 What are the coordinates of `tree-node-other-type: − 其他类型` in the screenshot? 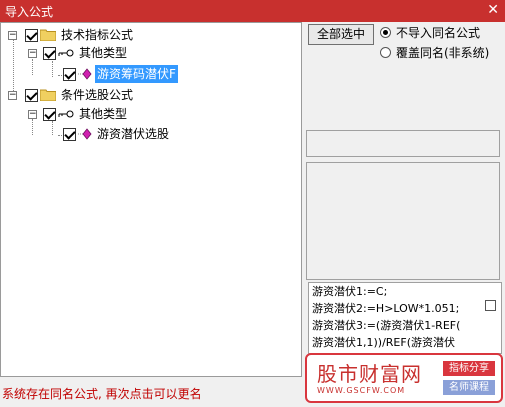 It's located at (151, 53).